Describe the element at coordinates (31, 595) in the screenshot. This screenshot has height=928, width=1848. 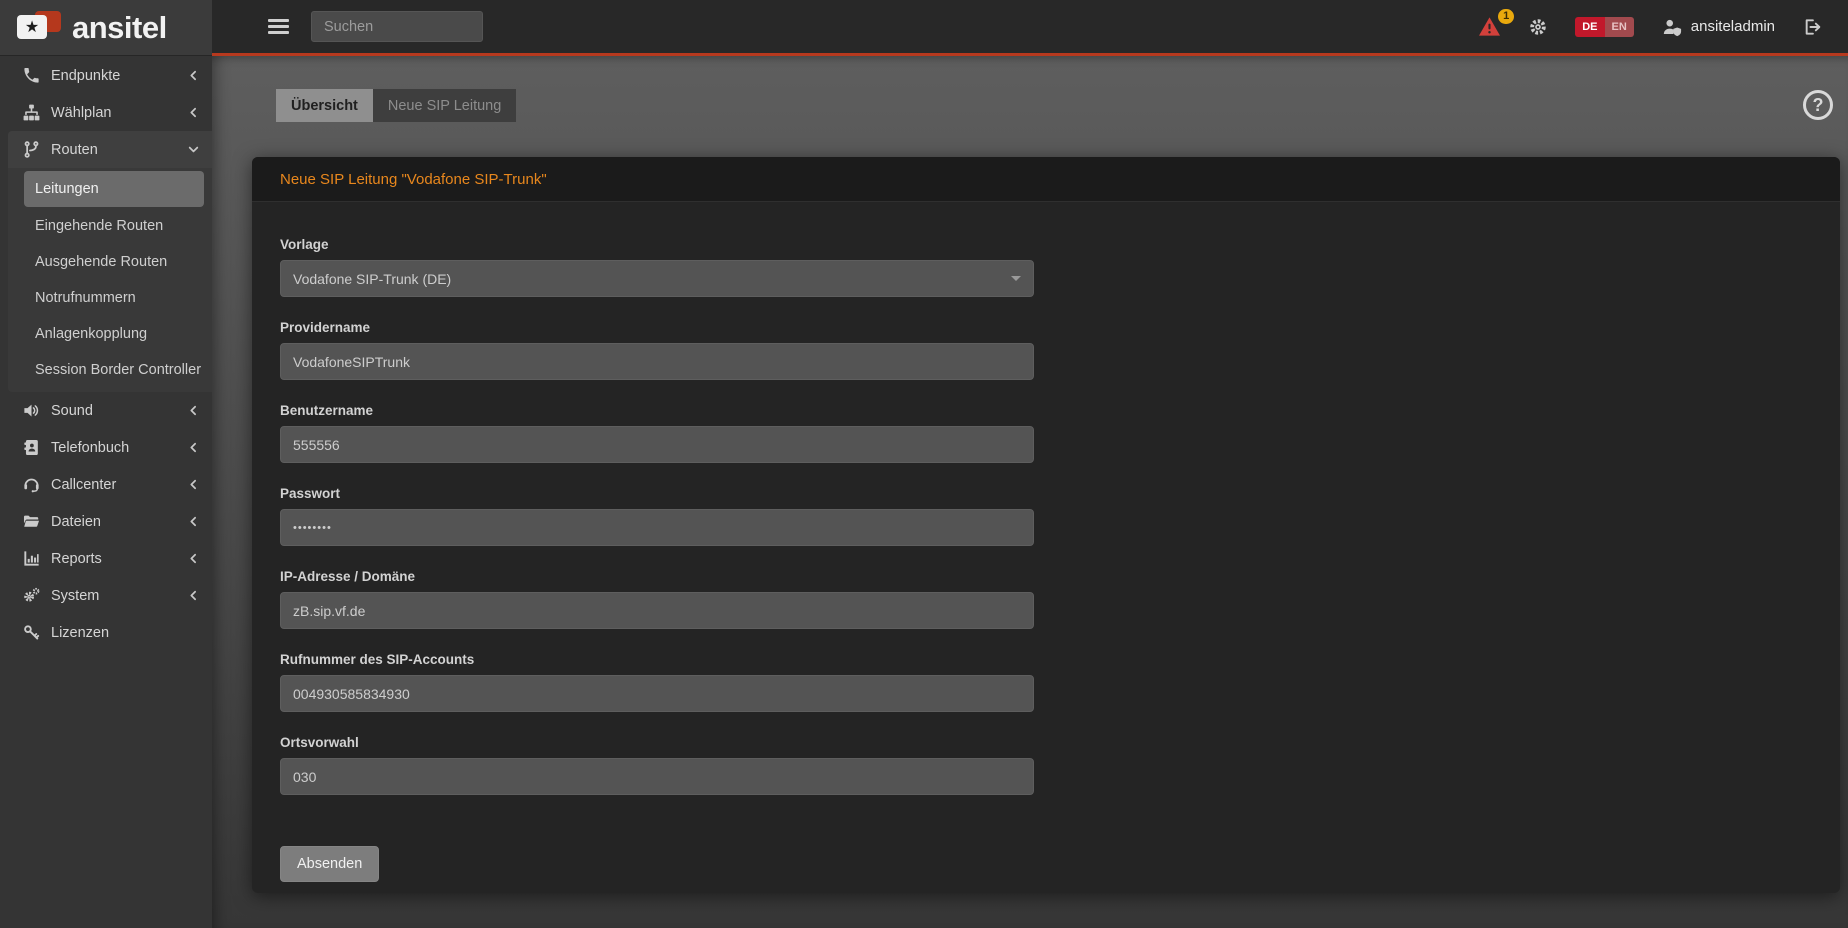
I see `cogs-icon` at that location.